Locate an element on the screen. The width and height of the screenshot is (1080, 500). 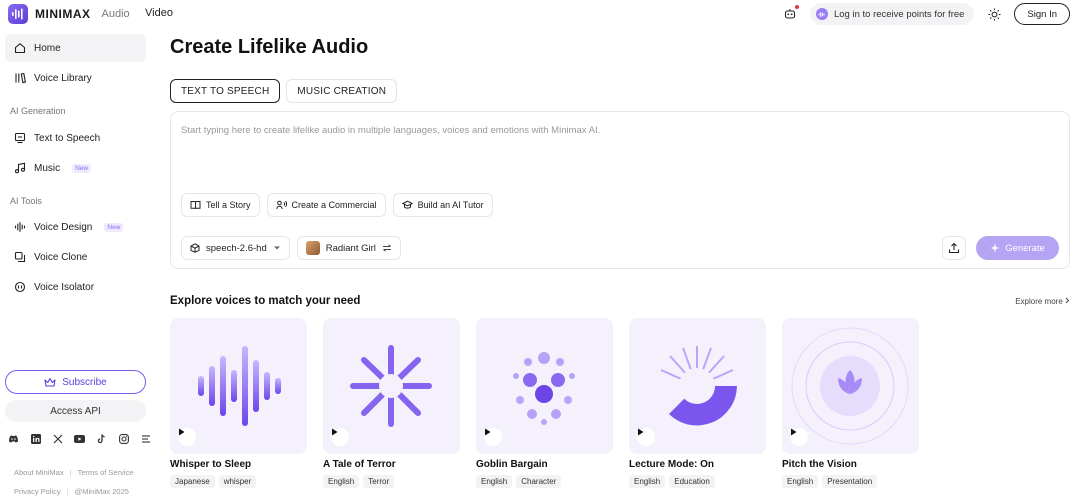
card-tag: Education is located at coordinates (692, 481).